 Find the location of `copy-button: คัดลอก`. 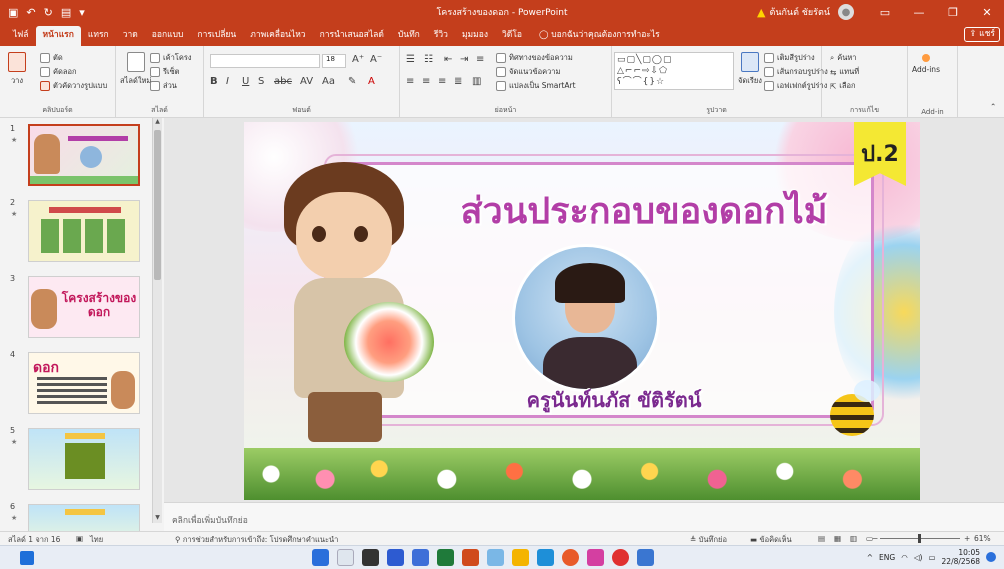

copy-button: คัดลอก is located at coordinates (58, 72).